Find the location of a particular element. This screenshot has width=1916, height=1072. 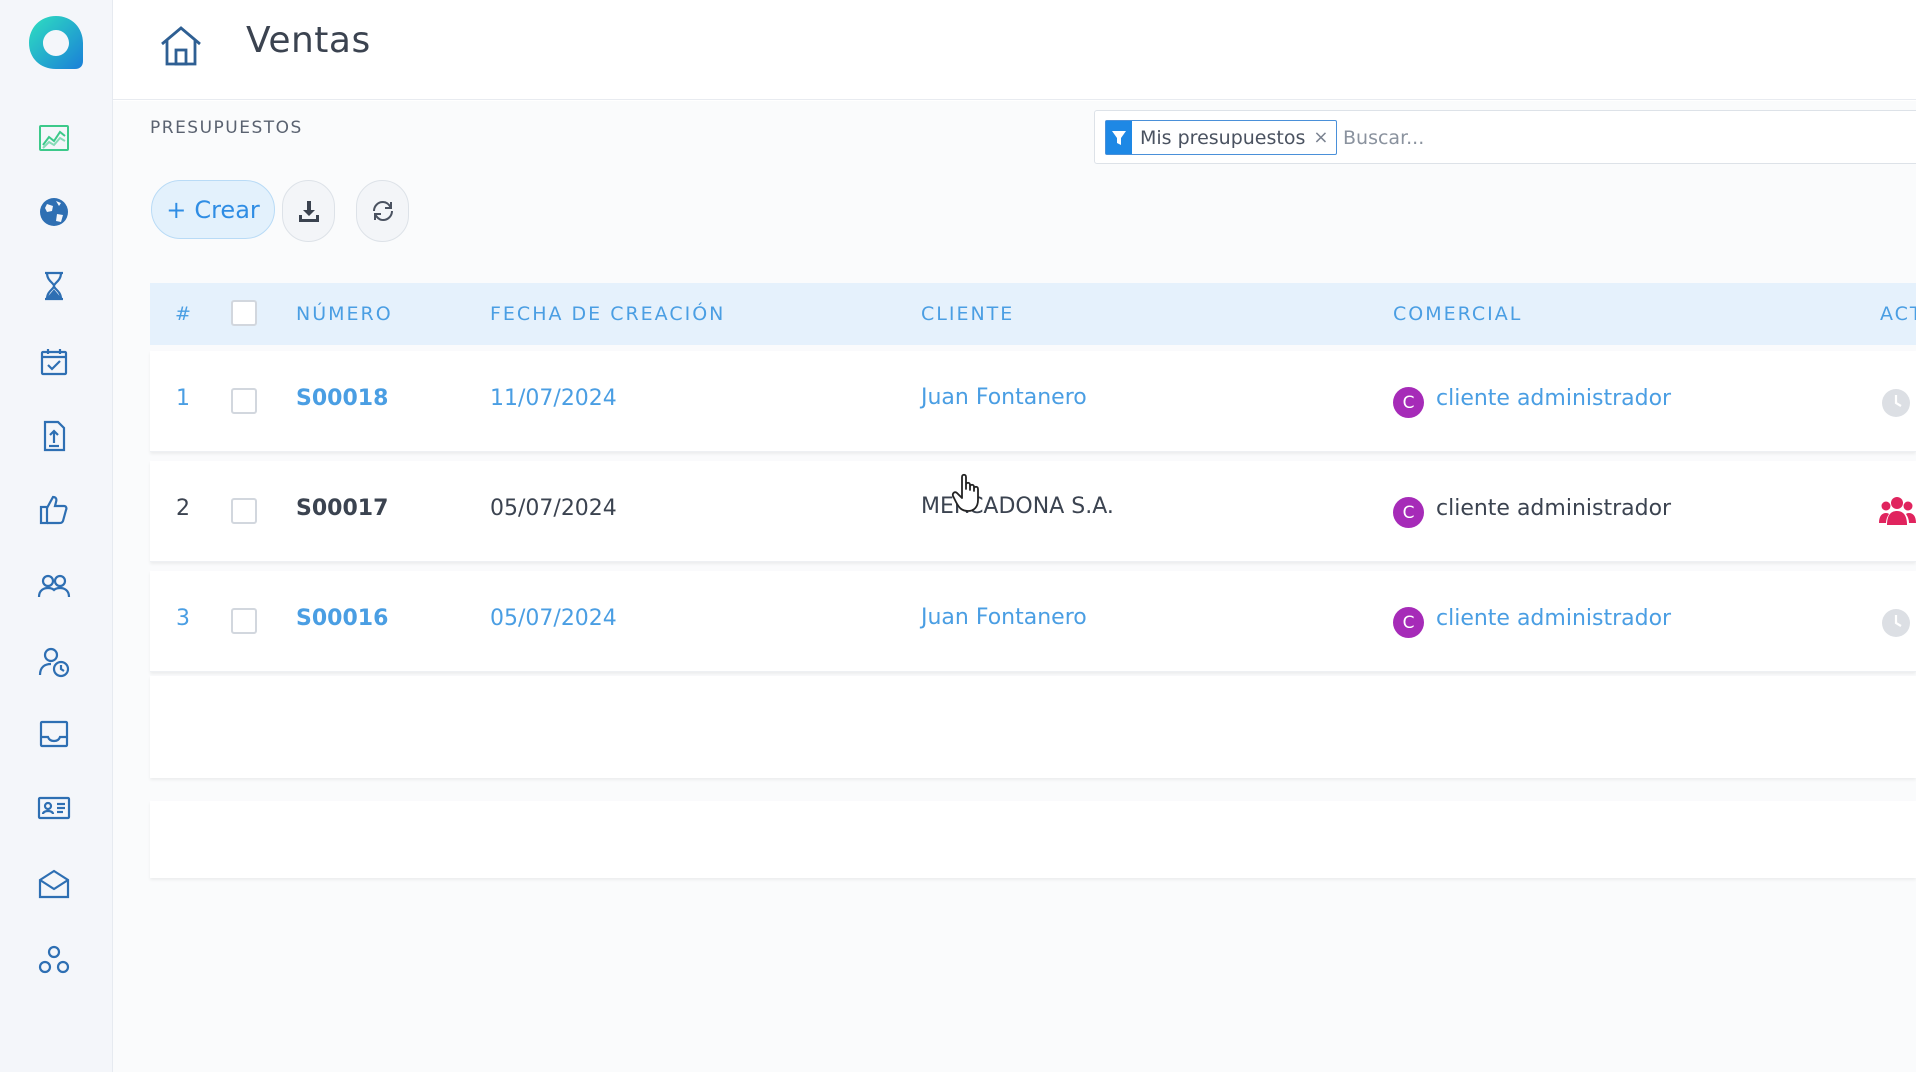

refresh-button is located at coordinates (382, 211).